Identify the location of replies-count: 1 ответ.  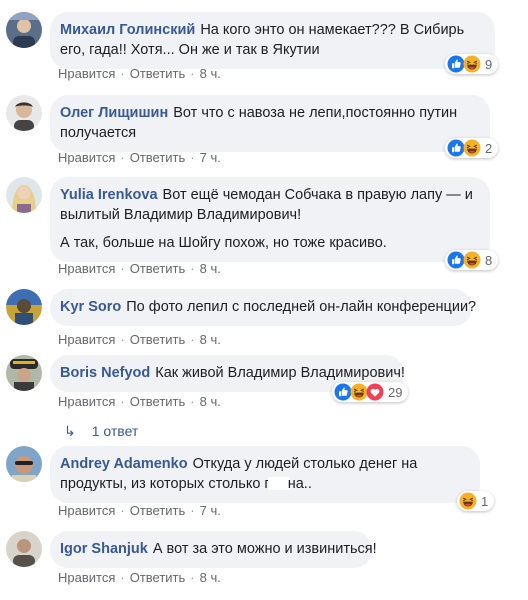
(115, 431).